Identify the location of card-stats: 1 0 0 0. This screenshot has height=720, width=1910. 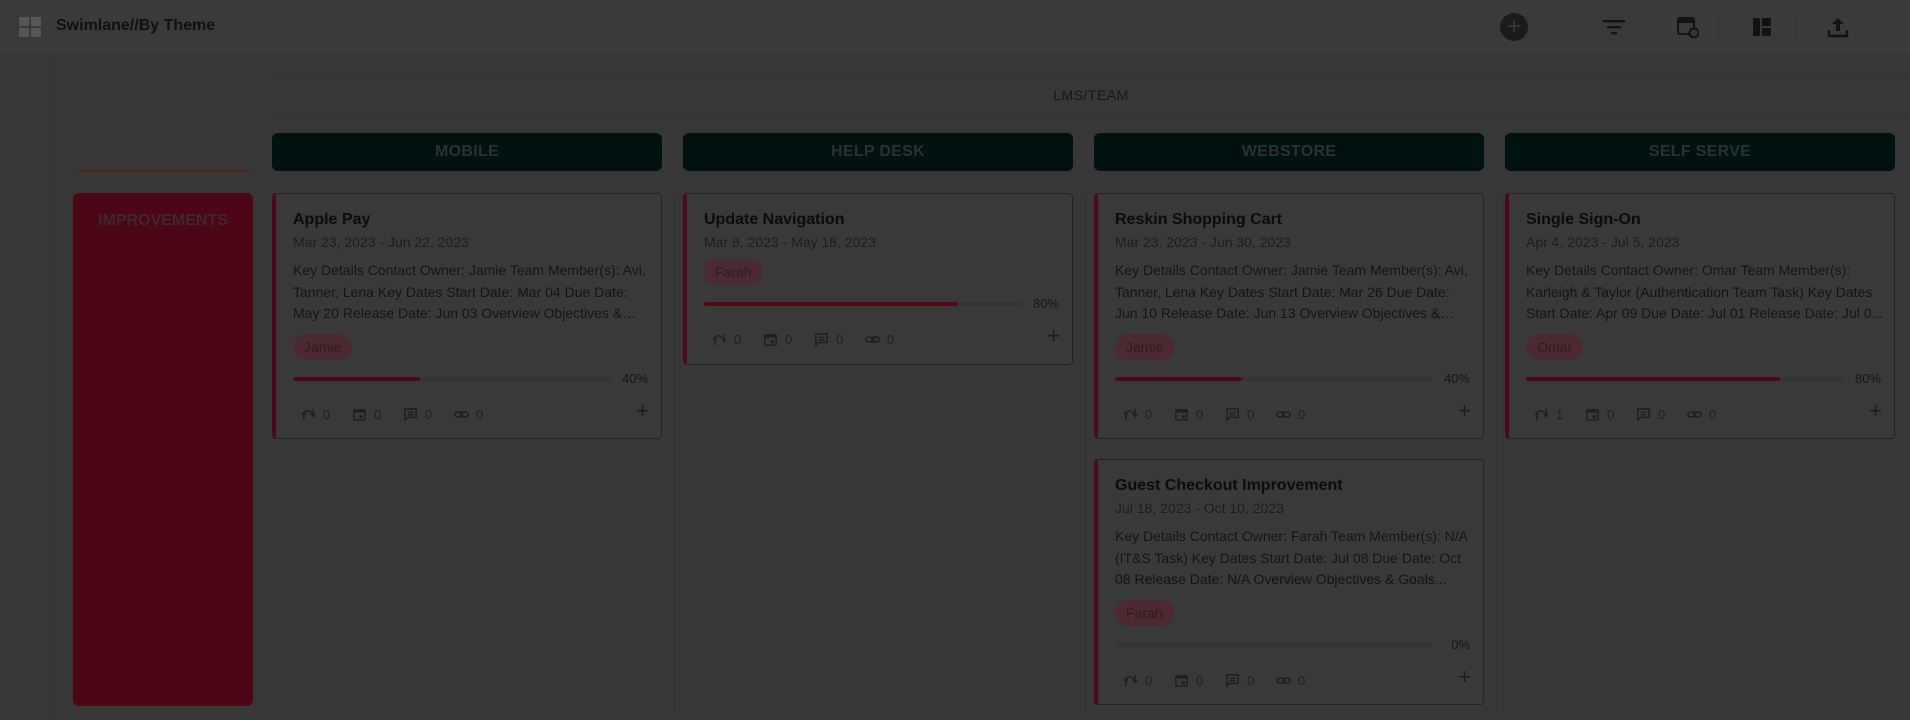
(1636, 414).